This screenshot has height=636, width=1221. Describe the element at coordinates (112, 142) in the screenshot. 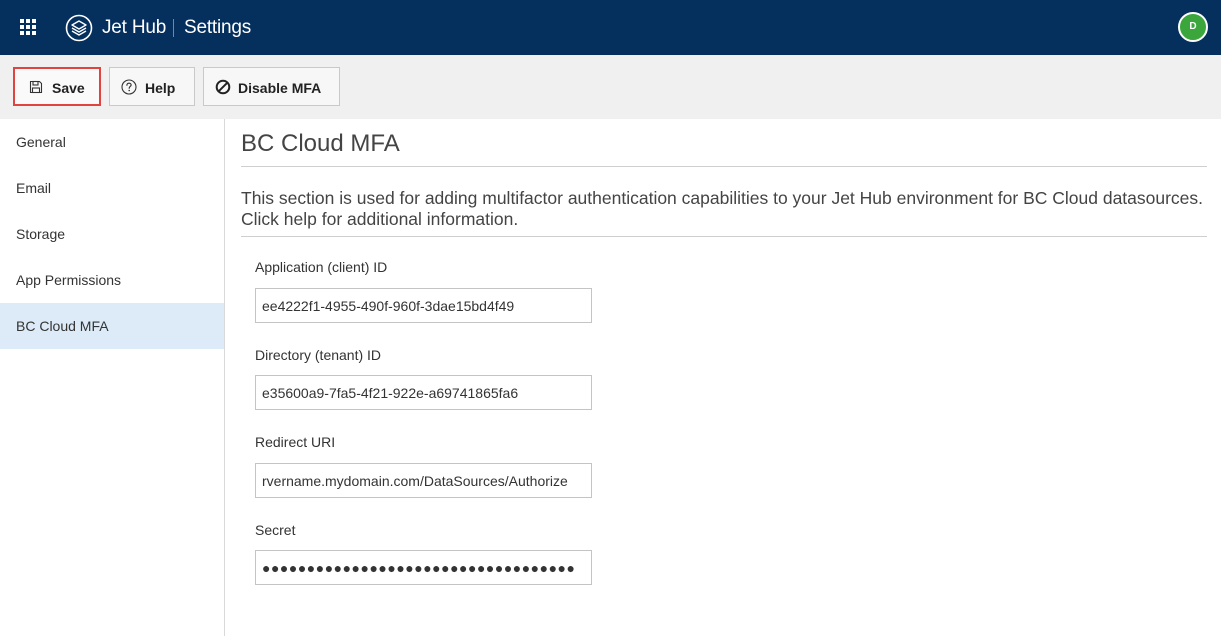

I see `sidebar-item-general: General` at that location.